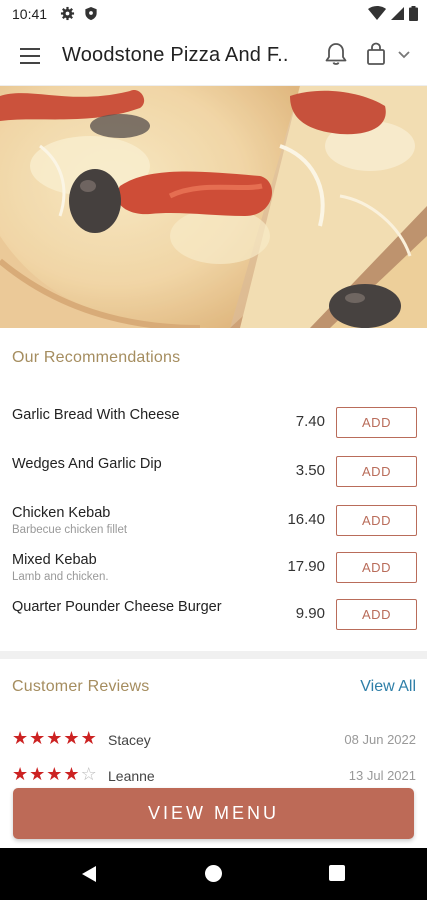 Image resolution: width=427 pixels, height=900 pixels. Describe the element at coordinates (70, 530) in the screenshot. I see `item-description: Barbecue chicken fillet` at that location.